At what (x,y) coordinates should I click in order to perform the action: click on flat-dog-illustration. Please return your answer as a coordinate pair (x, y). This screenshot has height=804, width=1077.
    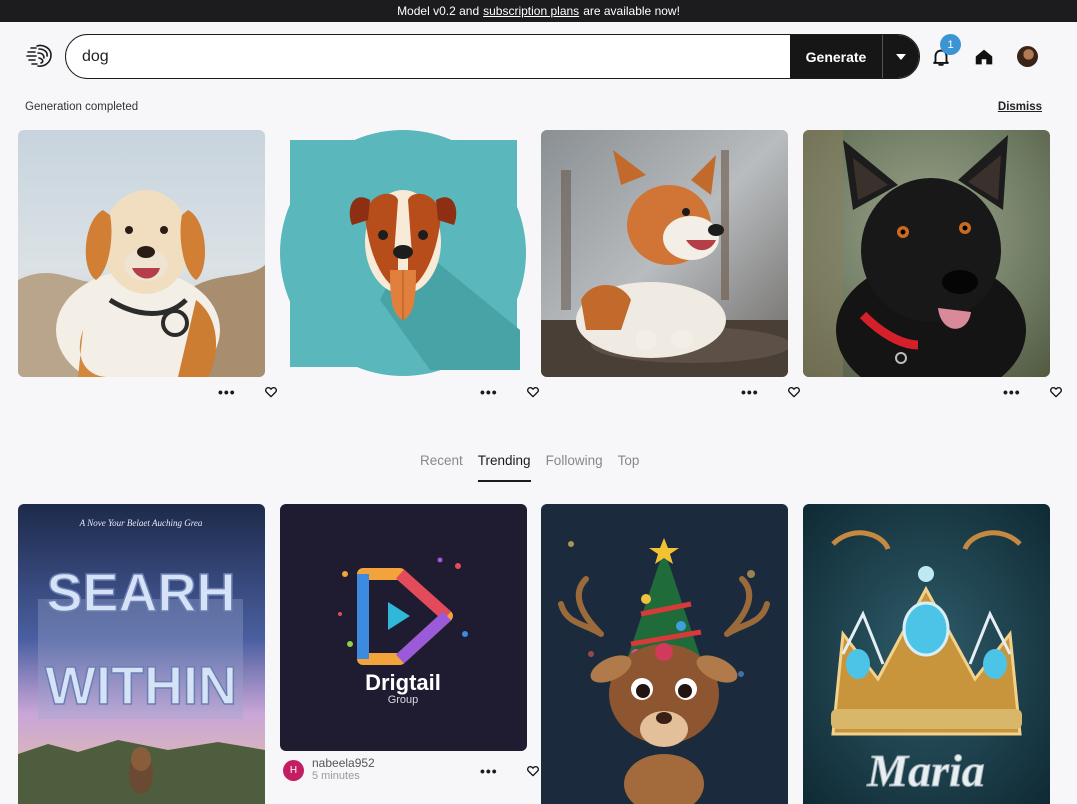
    Looking at the image, I should click on (403, 253).